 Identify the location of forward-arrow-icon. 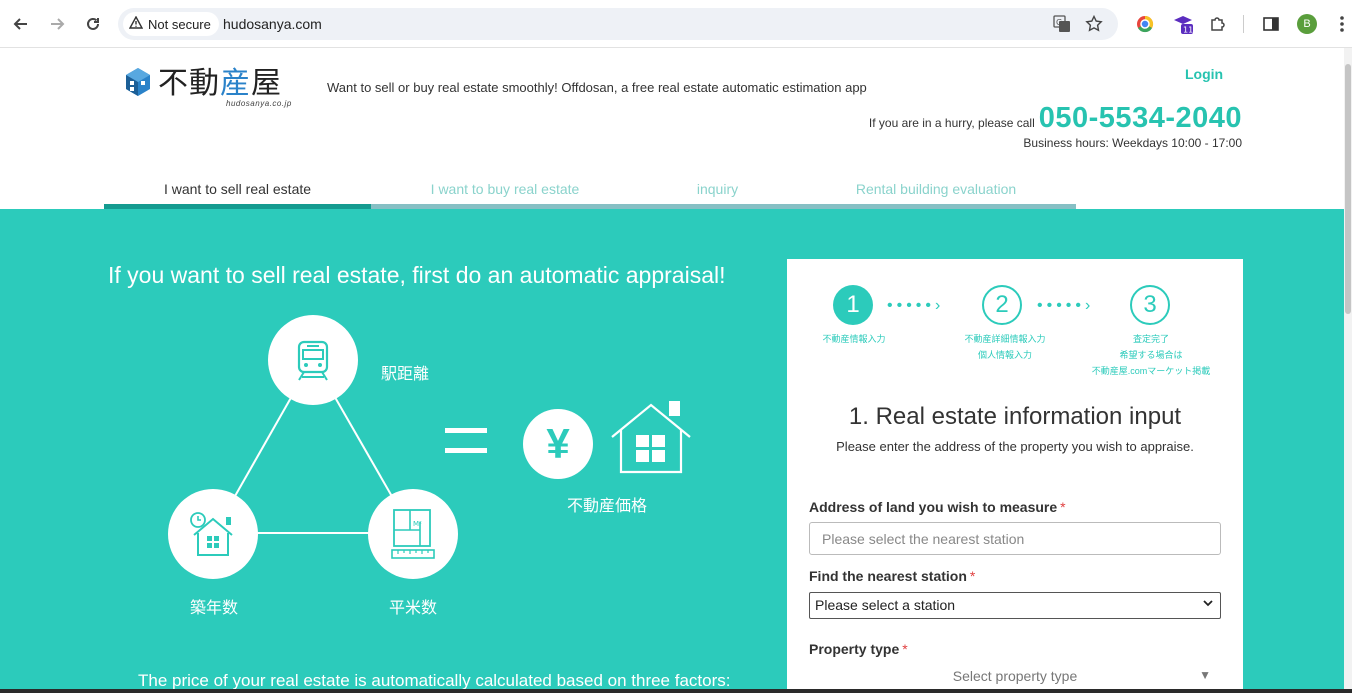
(57, 24).